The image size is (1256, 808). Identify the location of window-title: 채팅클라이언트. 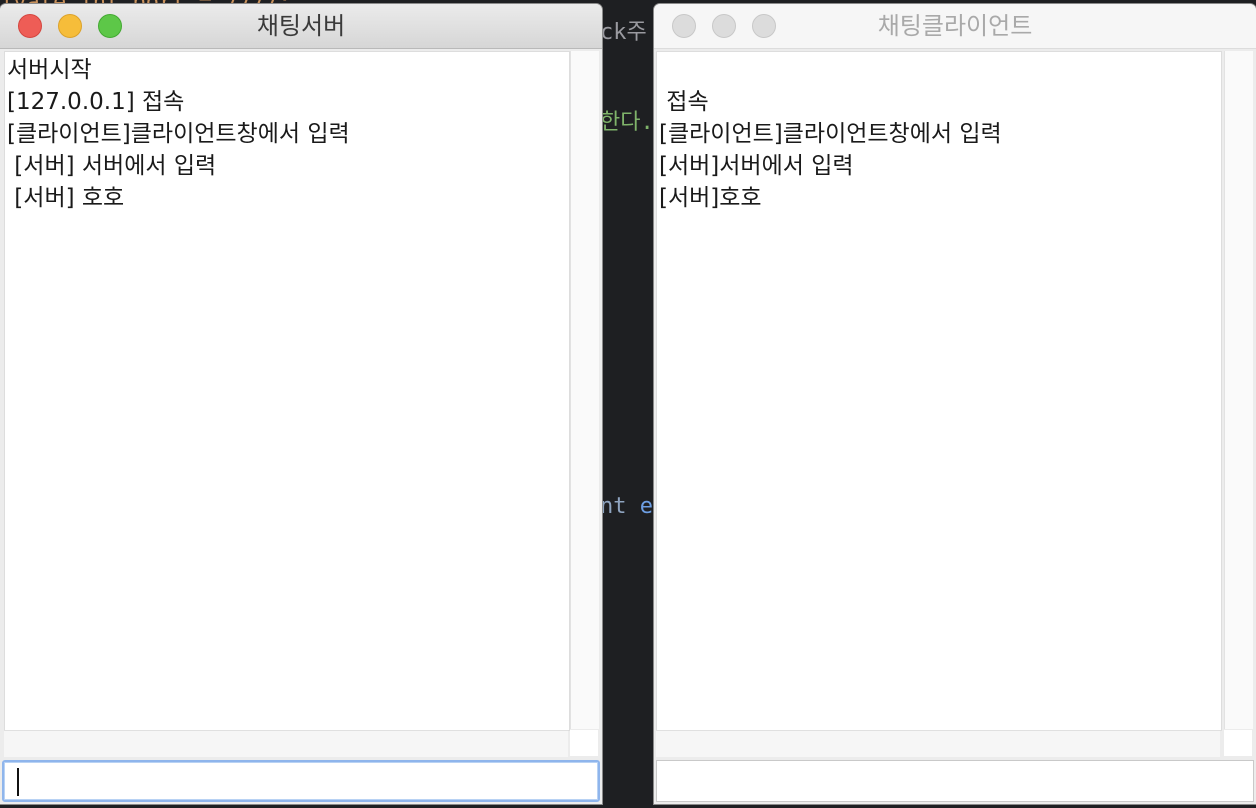
(955, 26).